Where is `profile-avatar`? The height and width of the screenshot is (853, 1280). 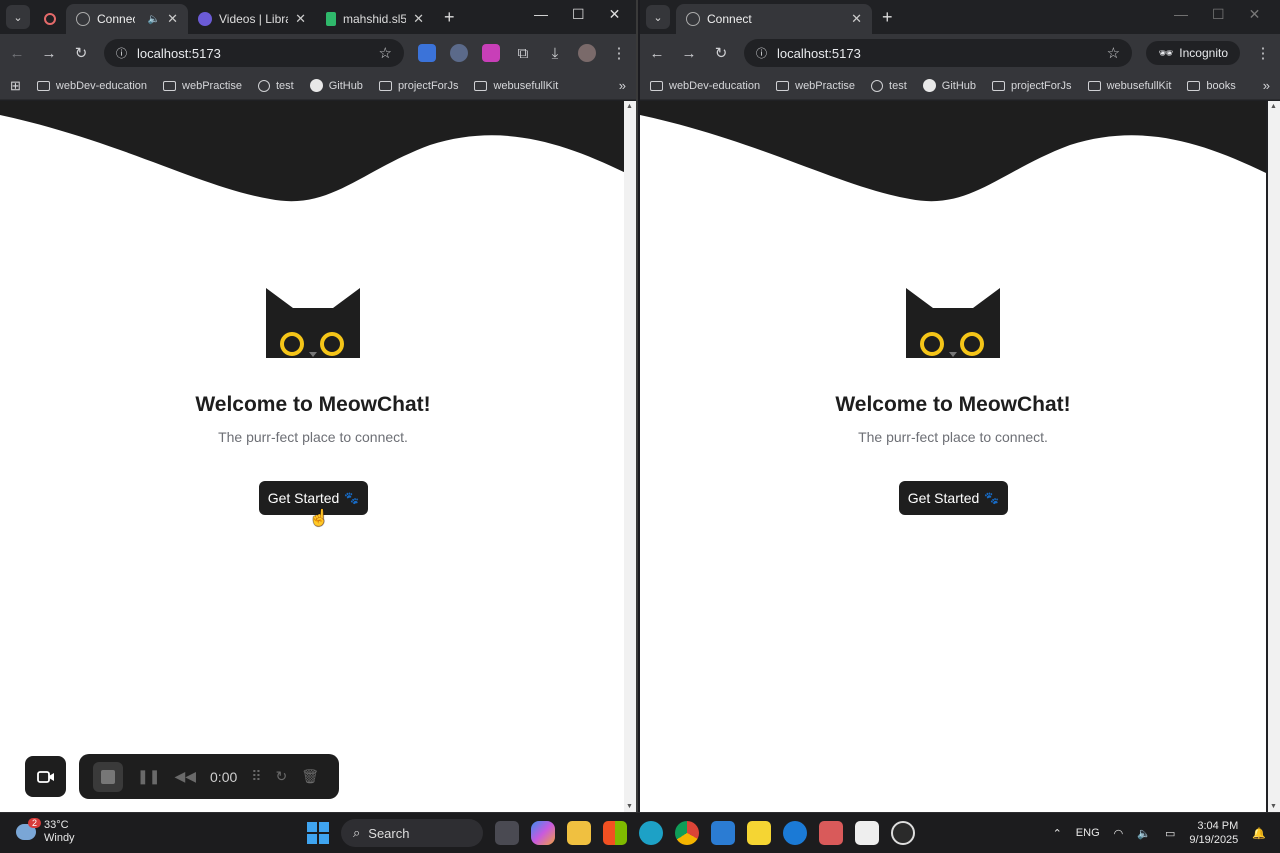
profile-avatar is located at coordinates (587, 53).